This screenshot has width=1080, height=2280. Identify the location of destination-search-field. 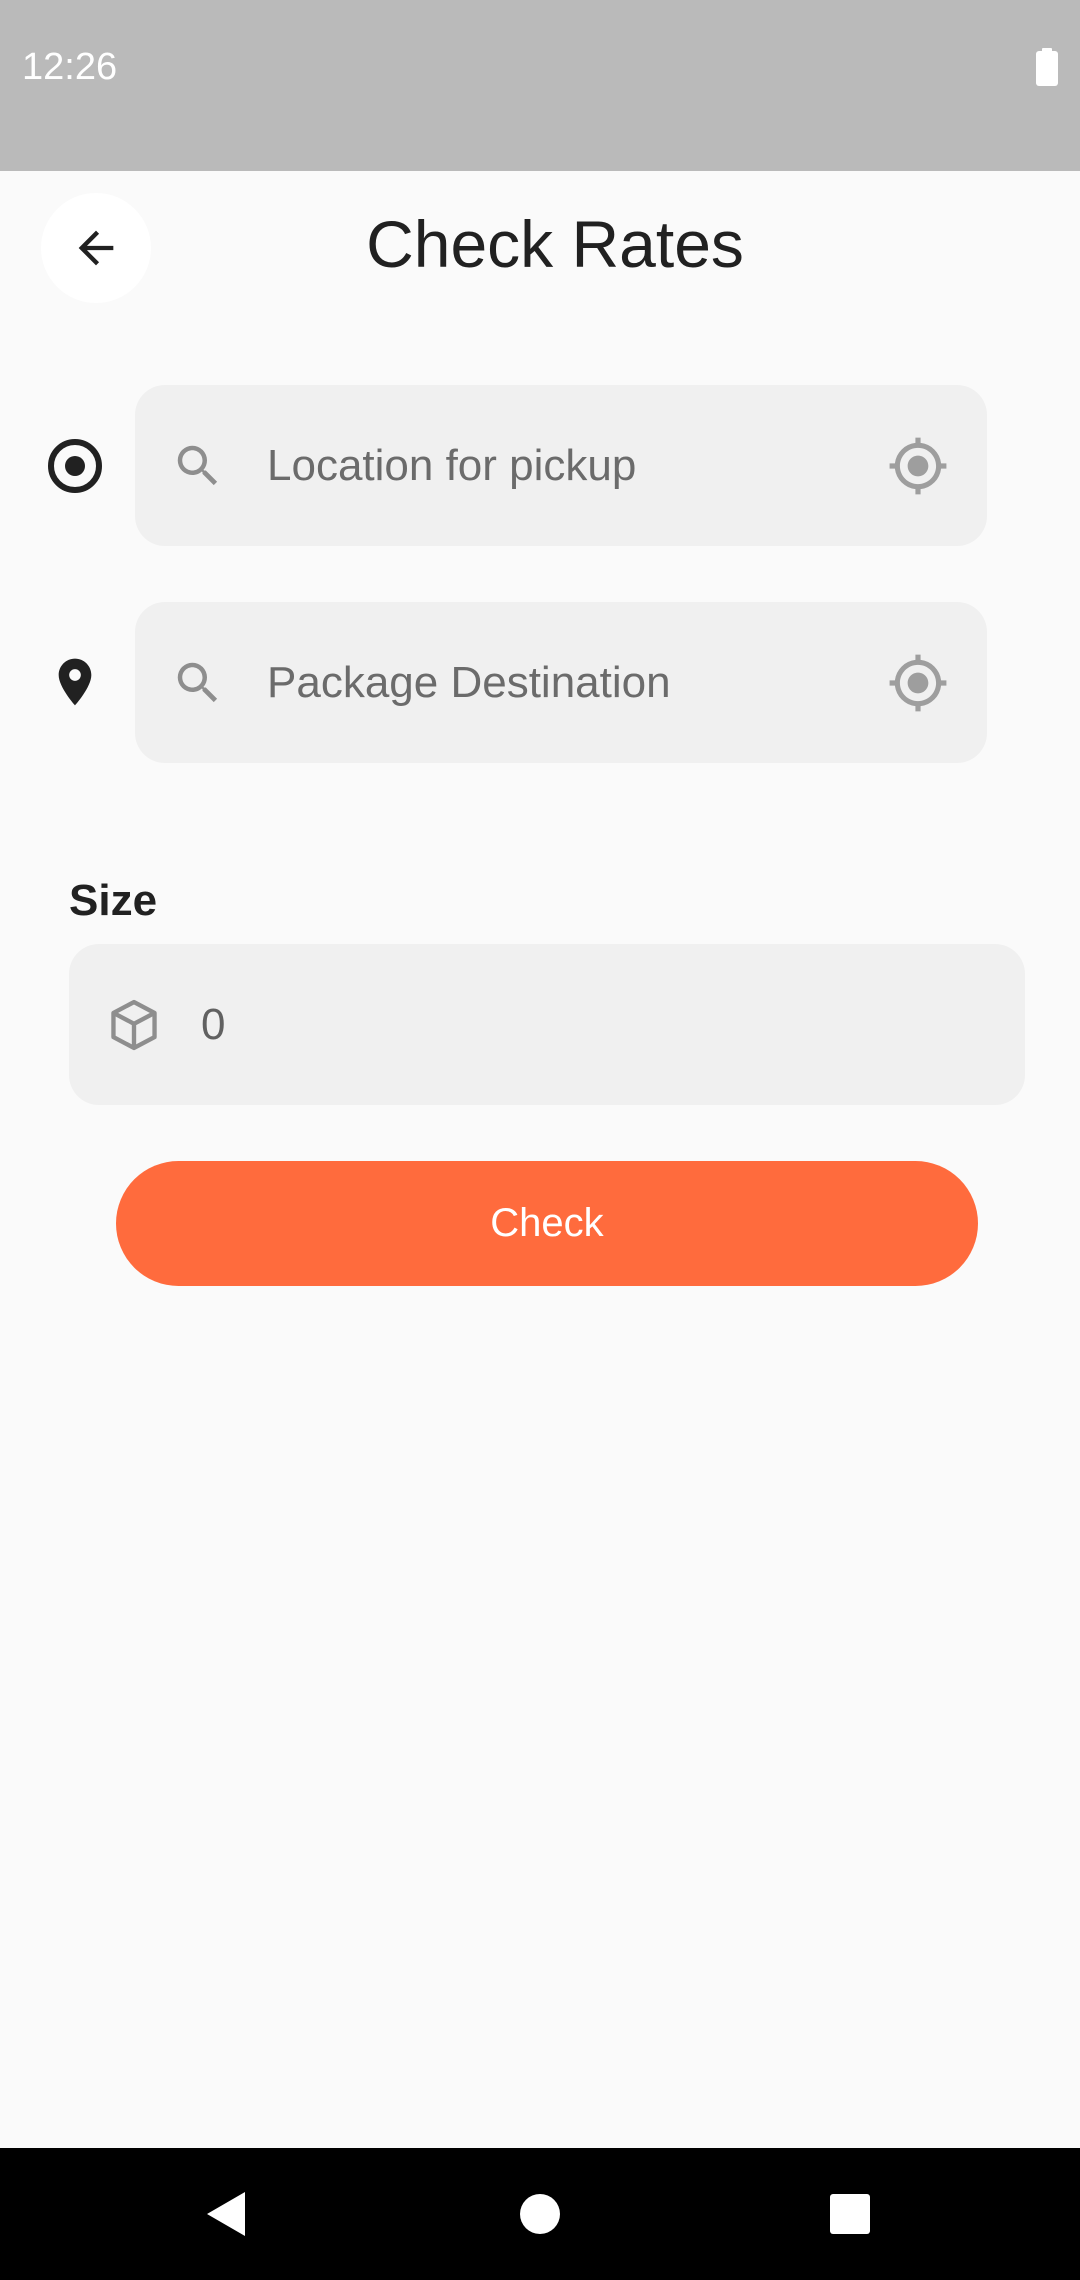
(561, 682).